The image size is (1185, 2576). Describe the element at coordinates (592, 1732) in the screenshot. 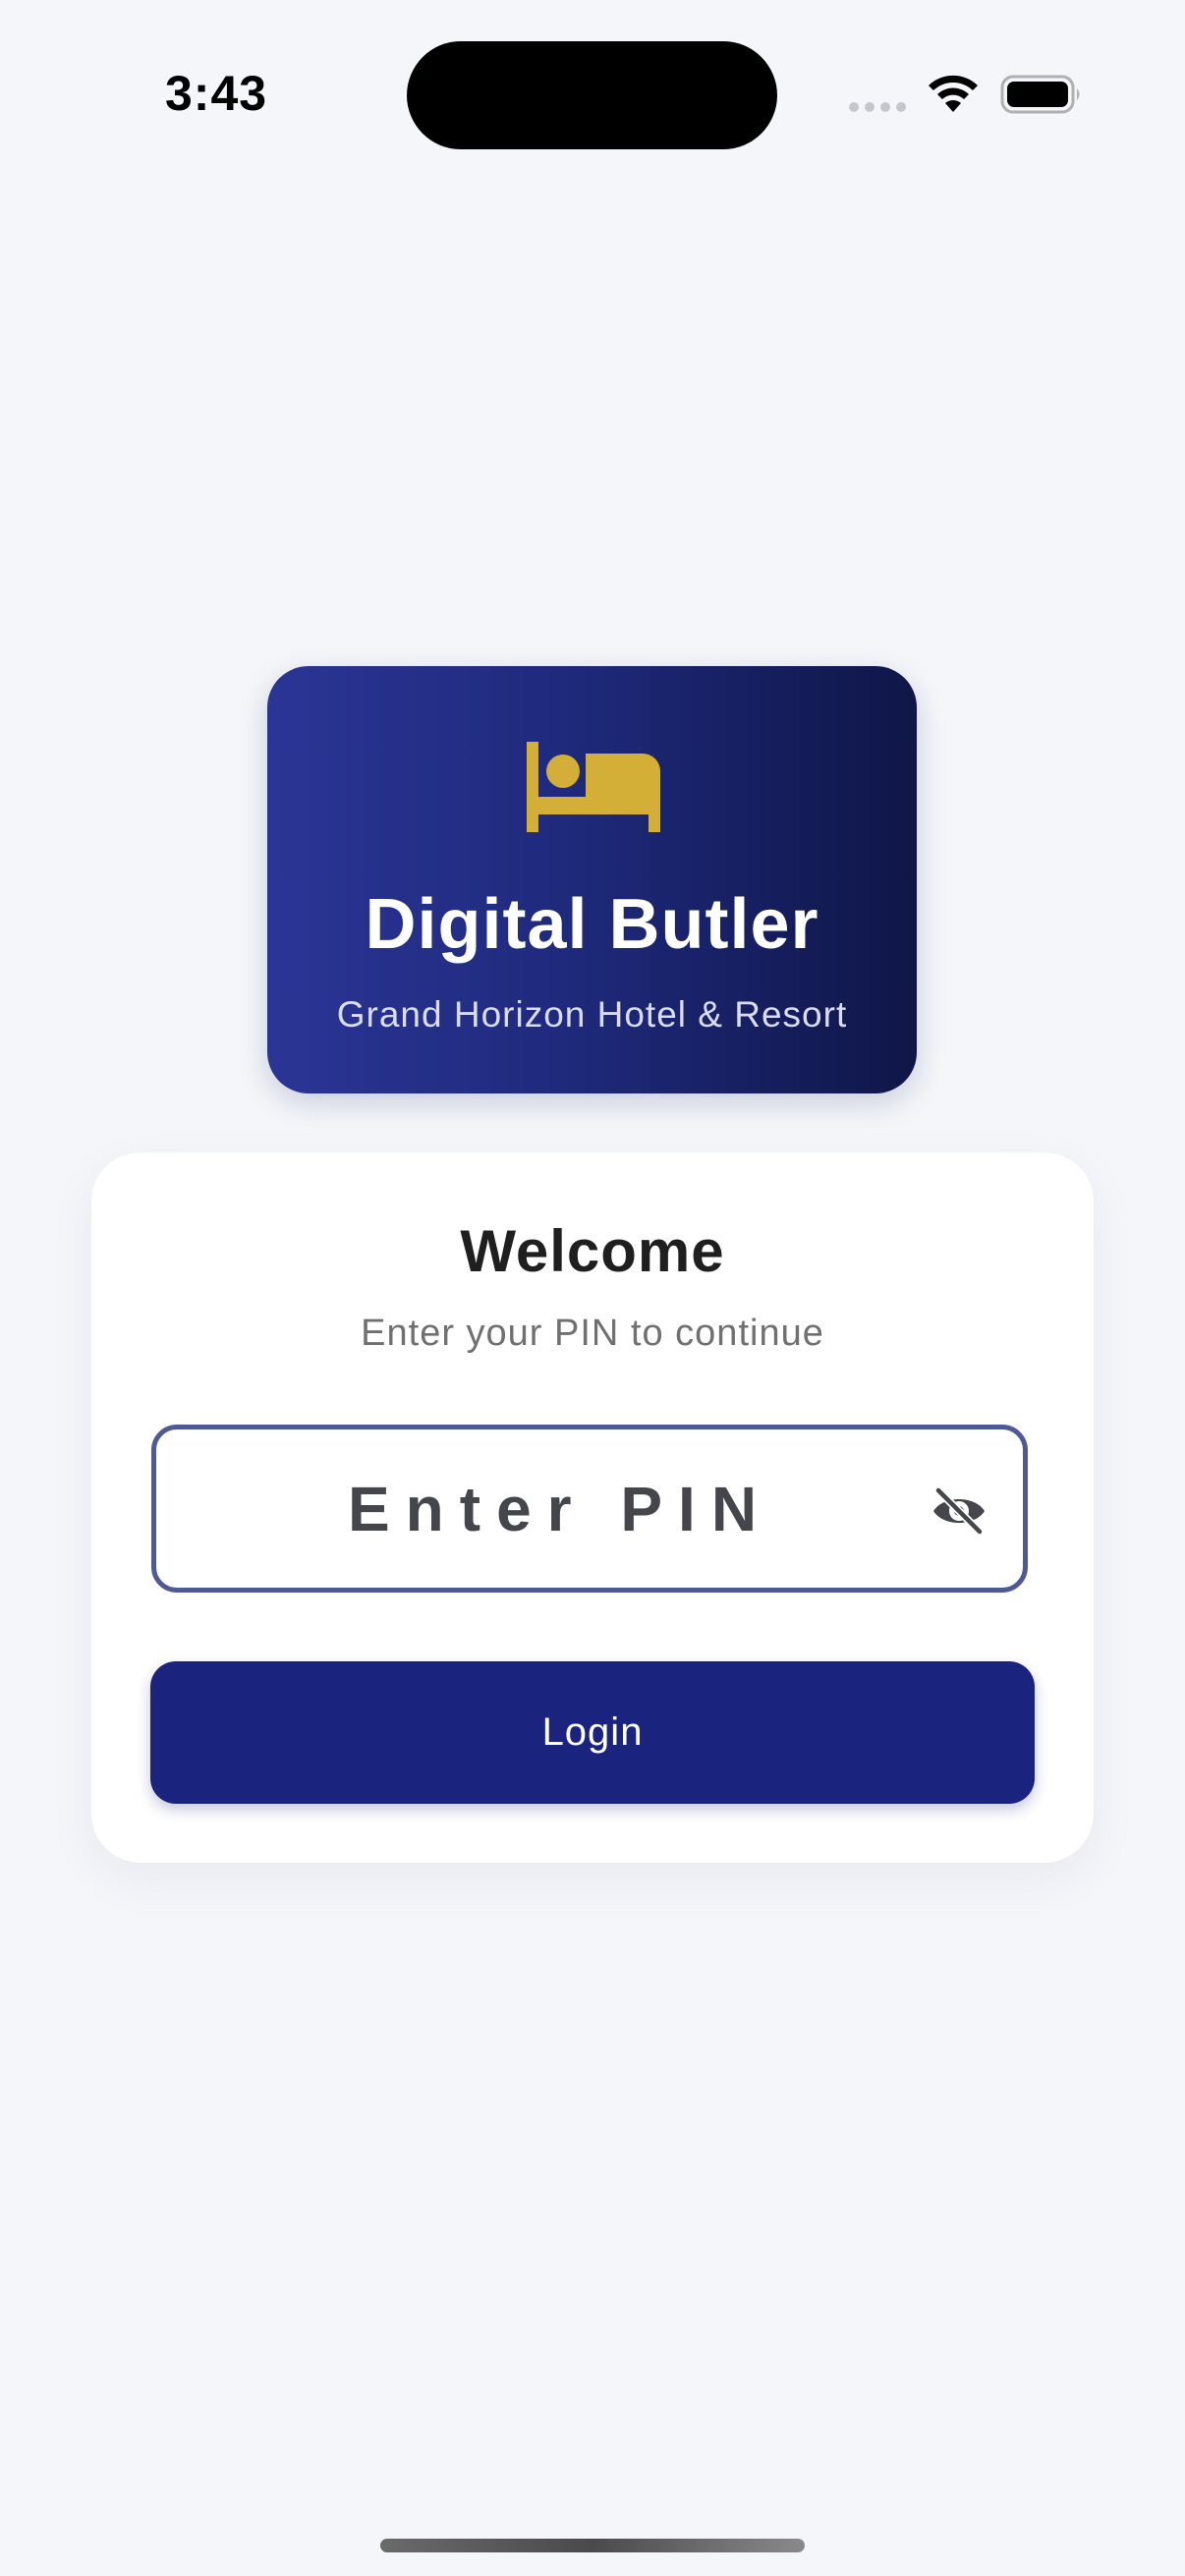

I see `login-button: Login` at that location.